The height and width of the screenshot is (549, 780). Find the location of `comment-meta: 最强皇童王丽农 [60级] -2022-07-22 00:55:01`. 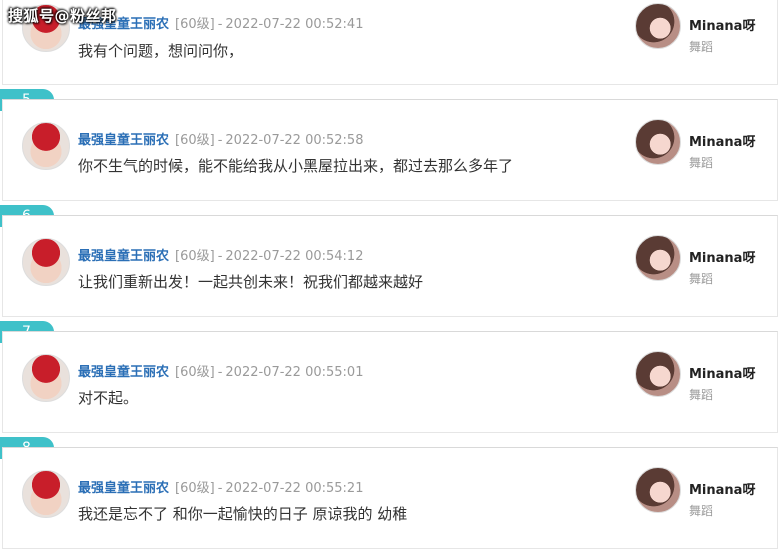

comment-meta: 最强皇童王丽农 [60级] -2022-07-22 00:55:01 is located at coordinates (220, 370).